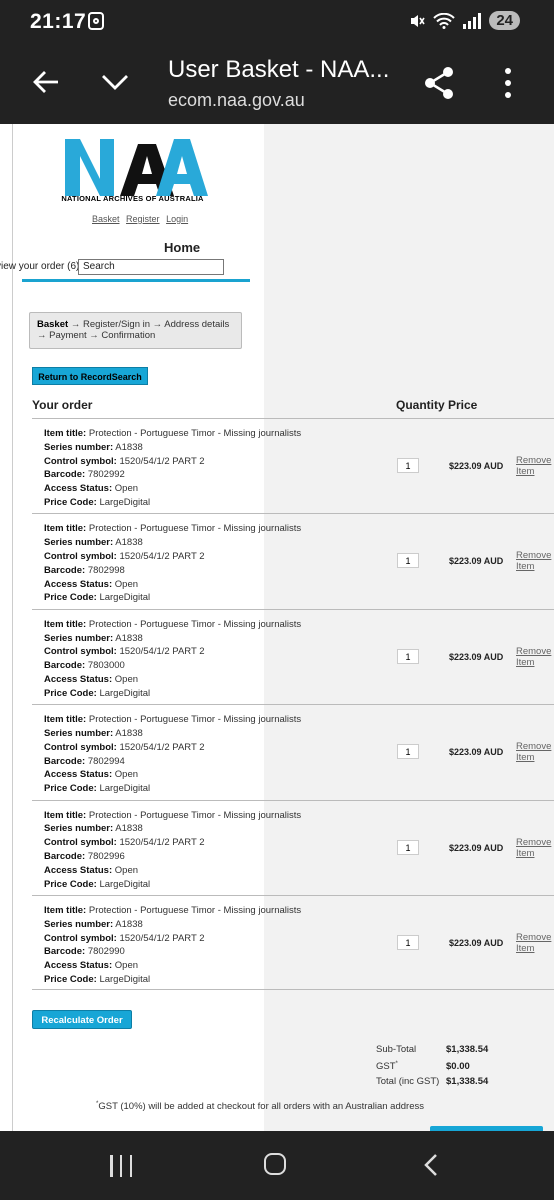  I want to click on signal-icon, so click(472, 20).